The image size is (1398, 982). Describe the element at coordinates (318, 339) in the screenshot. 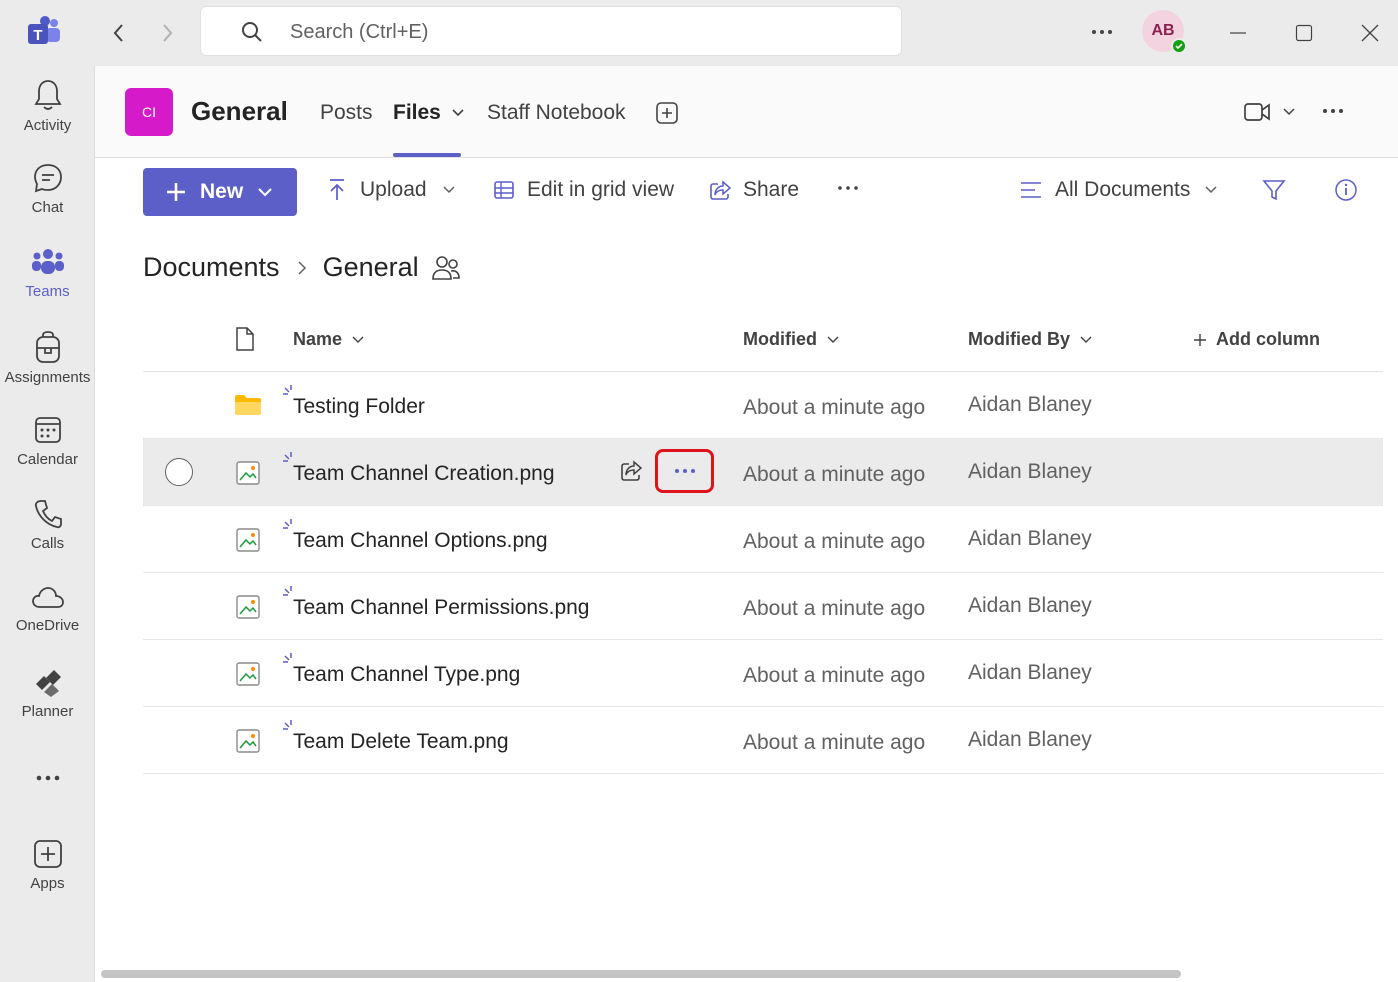

I see `column-name-label: Name` at that location.